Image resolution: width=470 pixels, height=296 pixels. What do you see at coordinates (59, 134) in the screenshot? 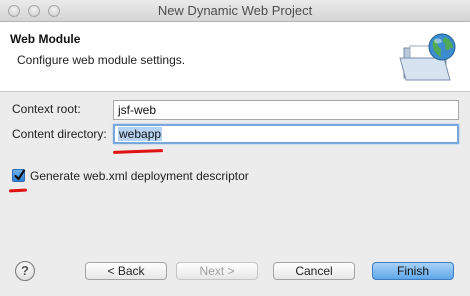
I see `content-directory-label: Content directory:` at bounding box center [59, 134].